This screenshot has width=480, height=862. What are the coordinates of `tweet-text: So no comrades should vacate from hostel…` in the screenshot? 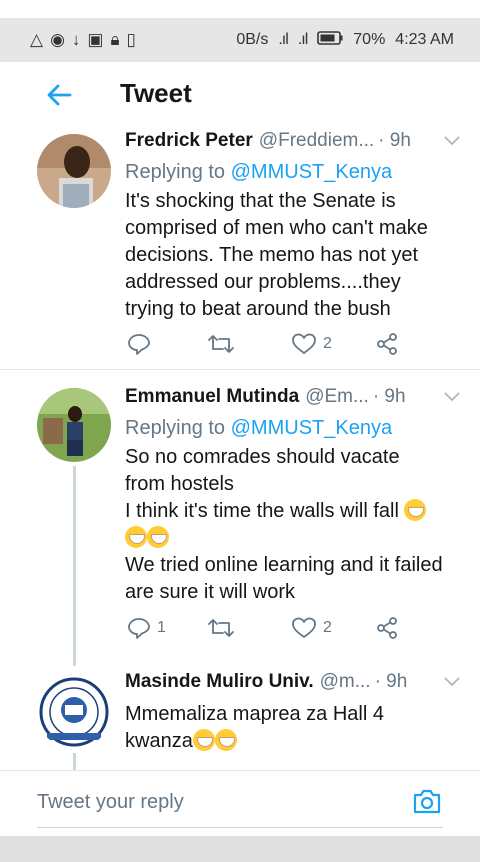 It's located at (292, 525).